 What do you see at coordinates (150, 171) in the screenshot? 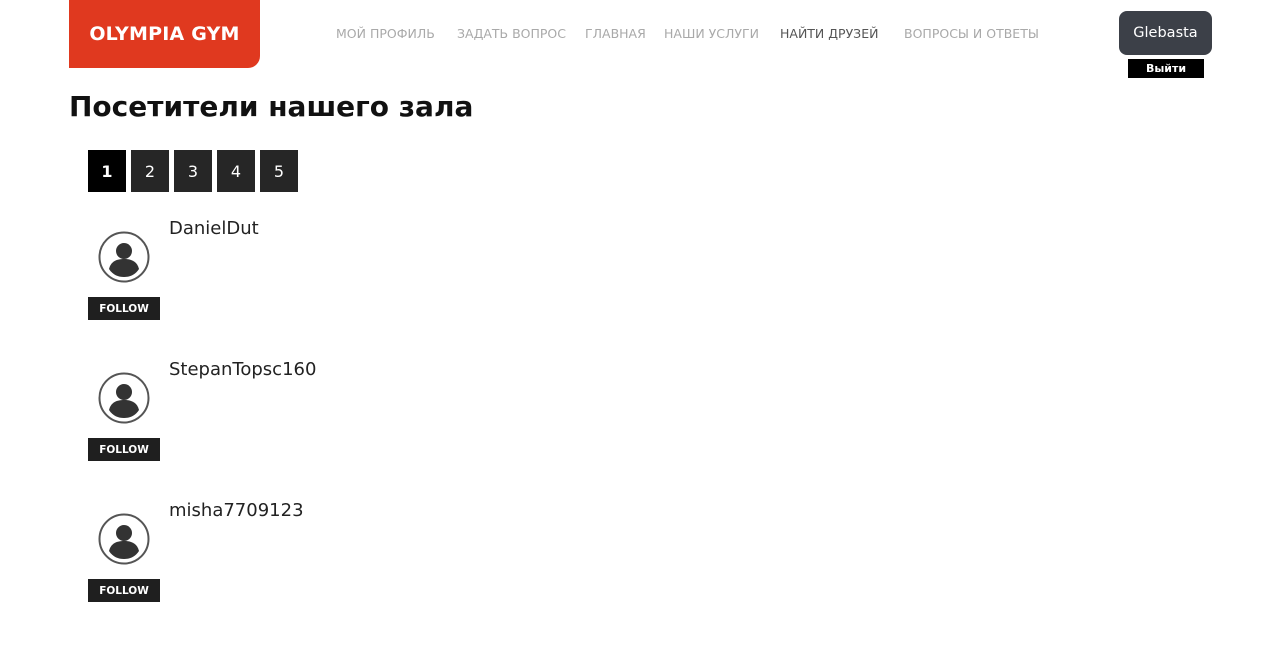
I see `page-button-2: 2` at bounding box center [150, 171].